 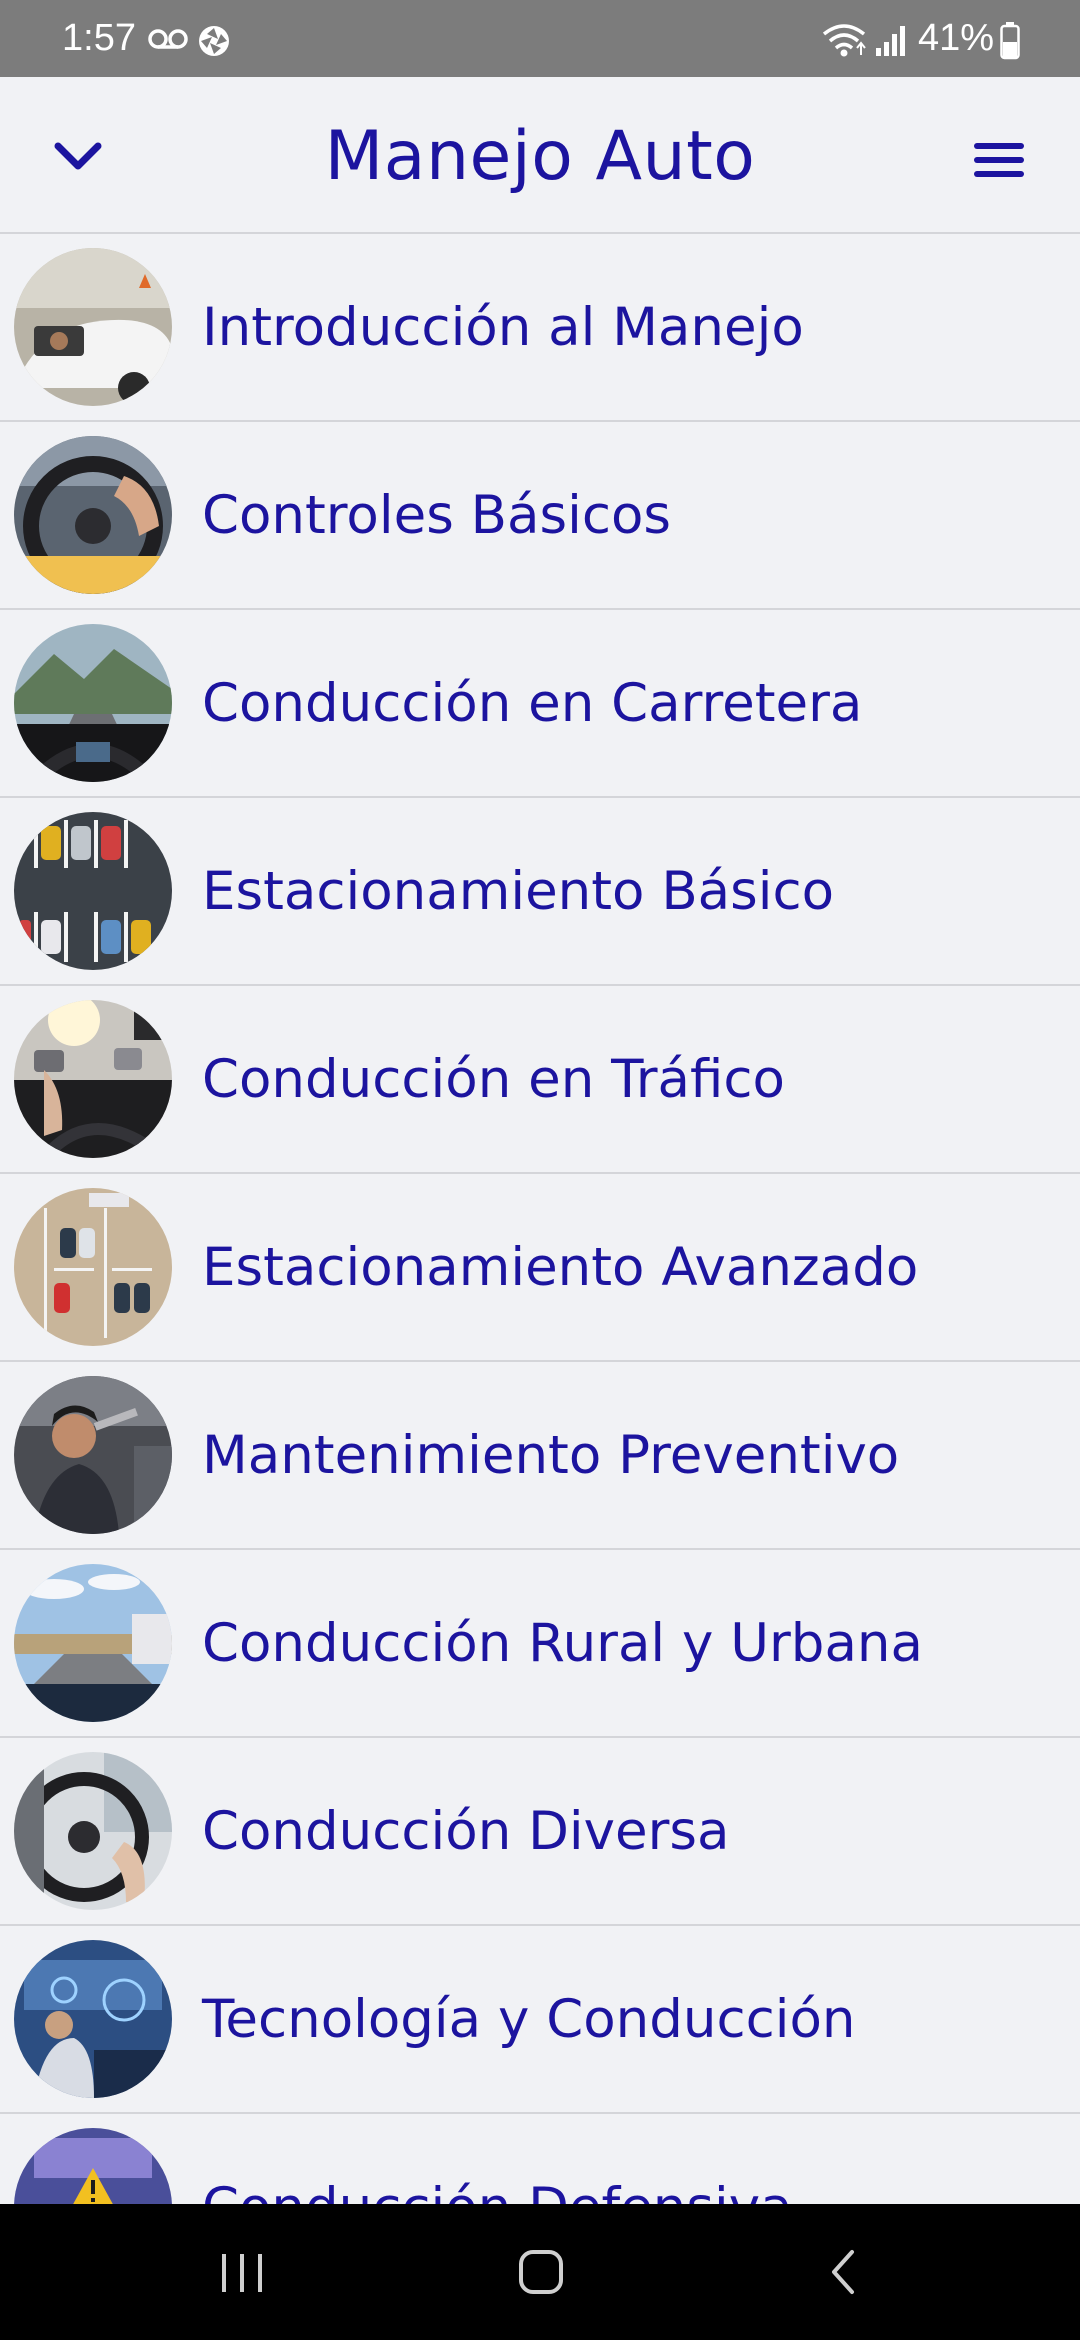 I want to click on thumbnail-advanced-parking, so click(x=93, y=1267).